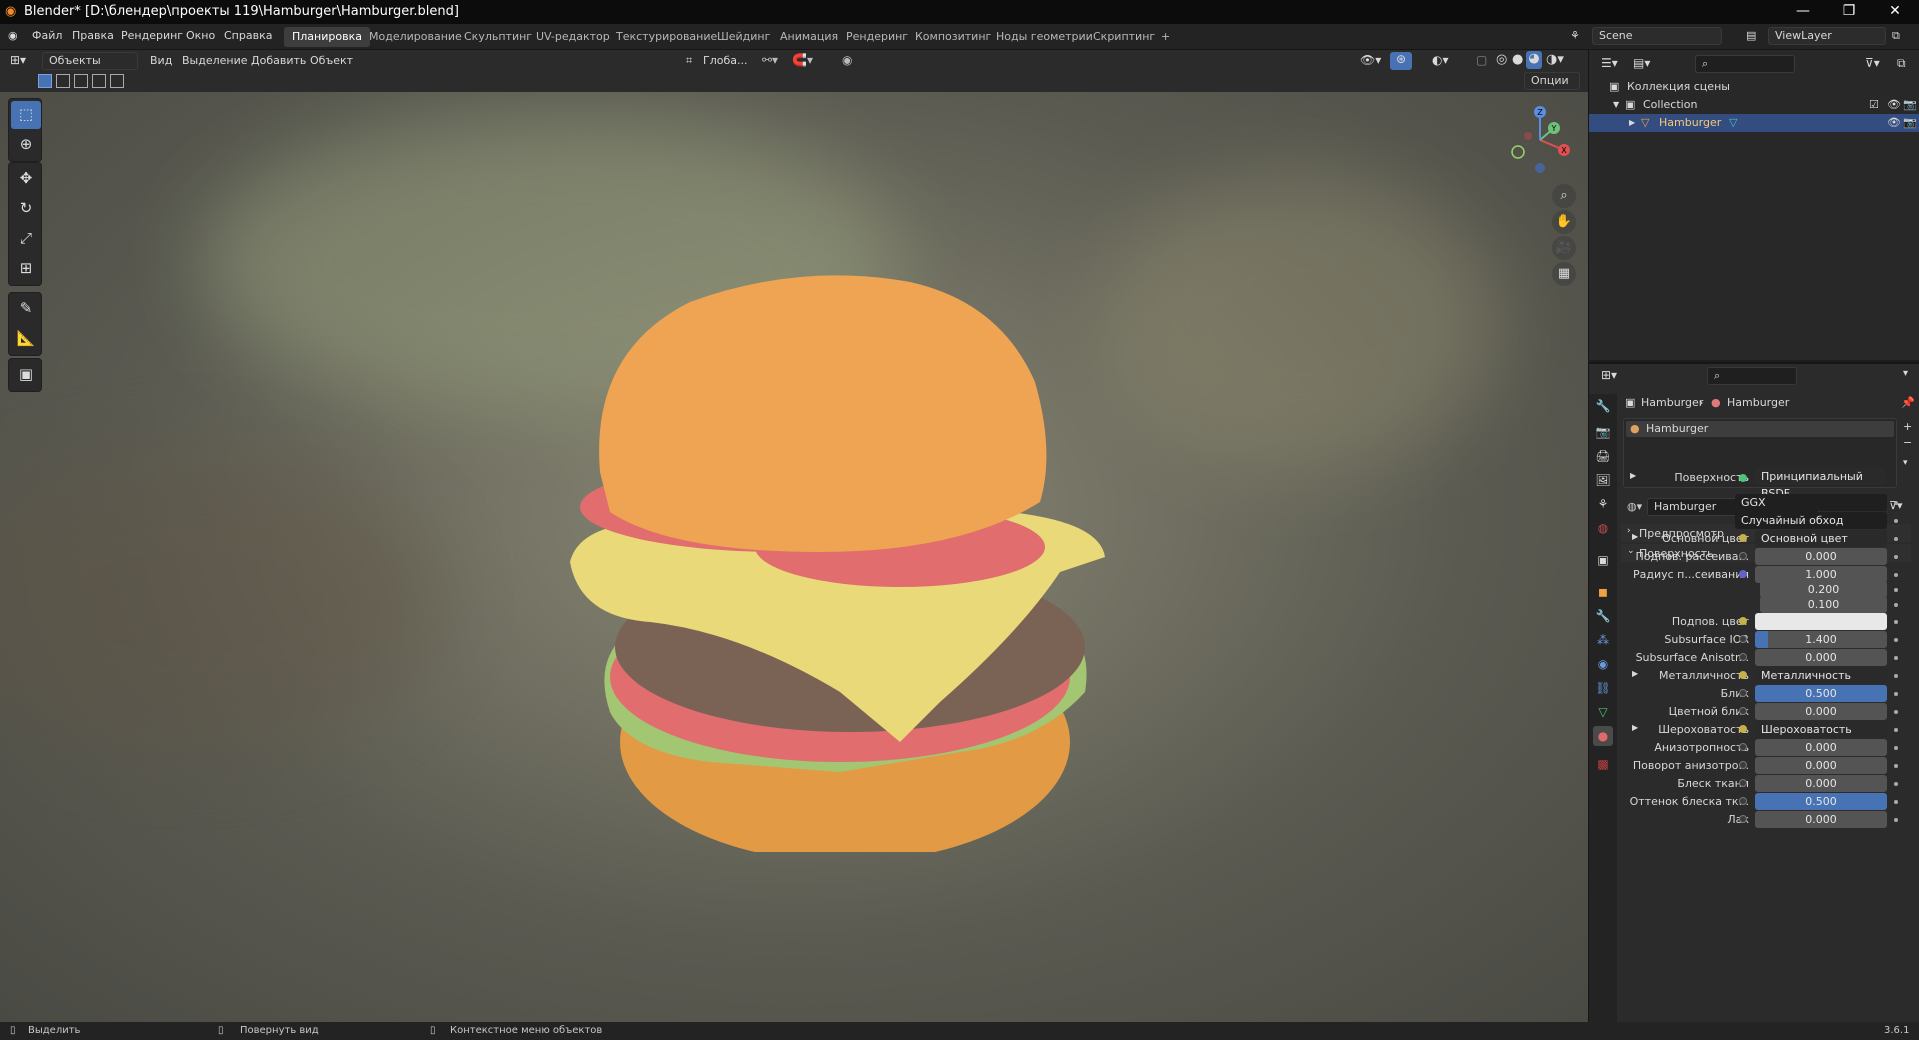 Image resolution: width=1919 pixels, height=1040 pixels. I want to click on mode-selector: Объекты, so click(90, 61).